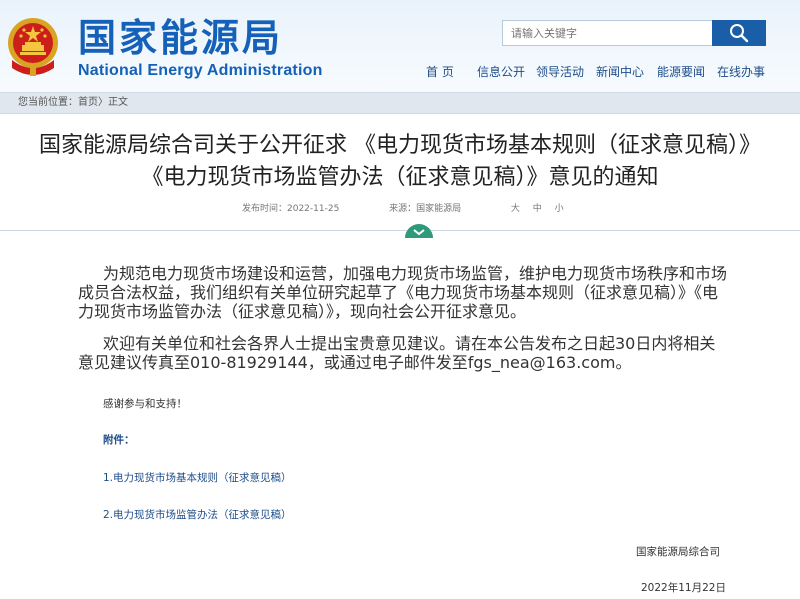 The width and height of the screenshot is (800, 599). Describe the element at coordinates (181, 38) in the screenshot. I see `site-title-cn: 国家能源局` at that location.